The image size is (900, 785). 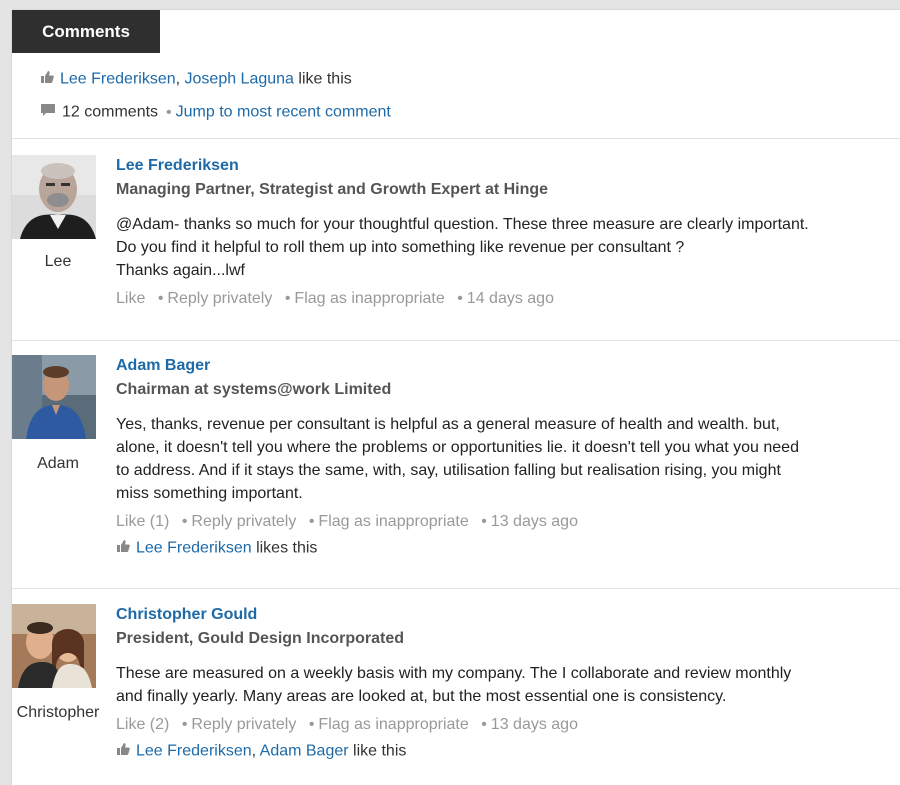 What do you see at coordinates (506, 751) in the screenshot?
I see `comment-likers: Lee Frederiksen, Adam Bager like this` at bounding box center [506, 751].